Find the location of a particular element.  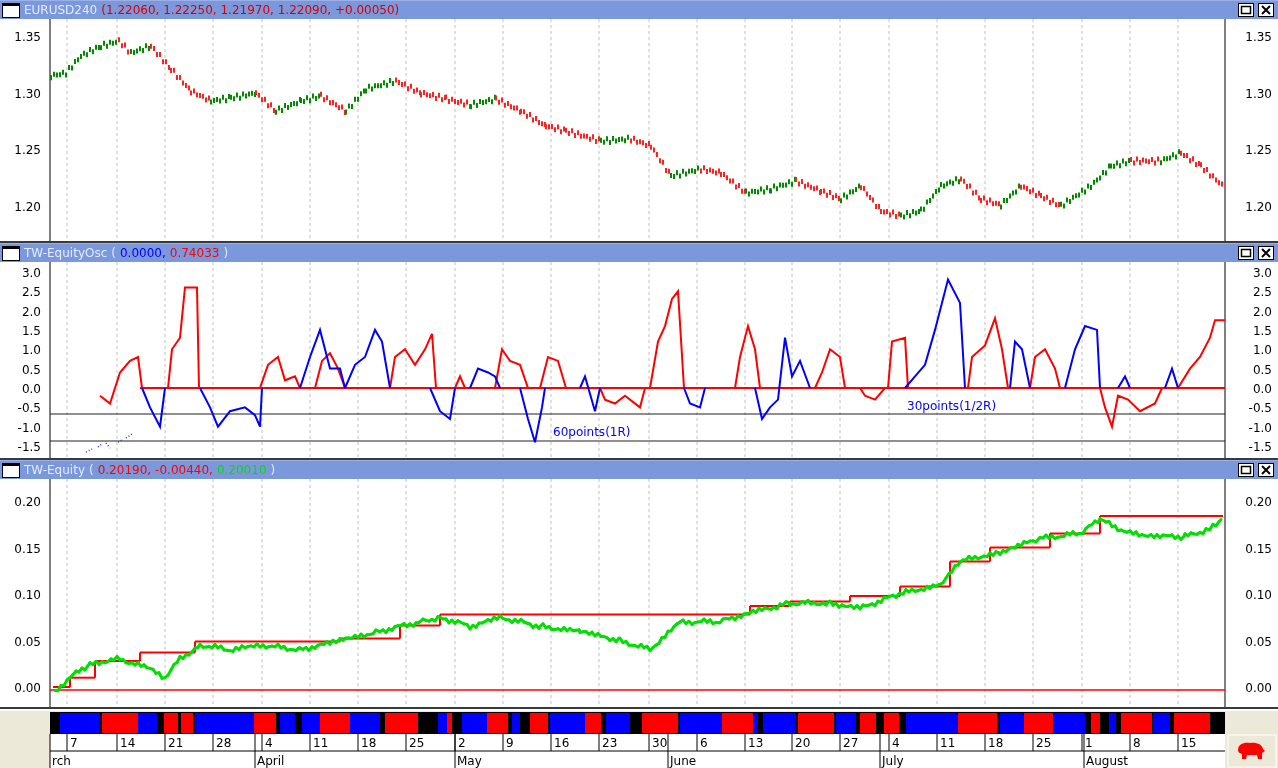

title-value: 0.74033 is located at coordinates (194, 253).